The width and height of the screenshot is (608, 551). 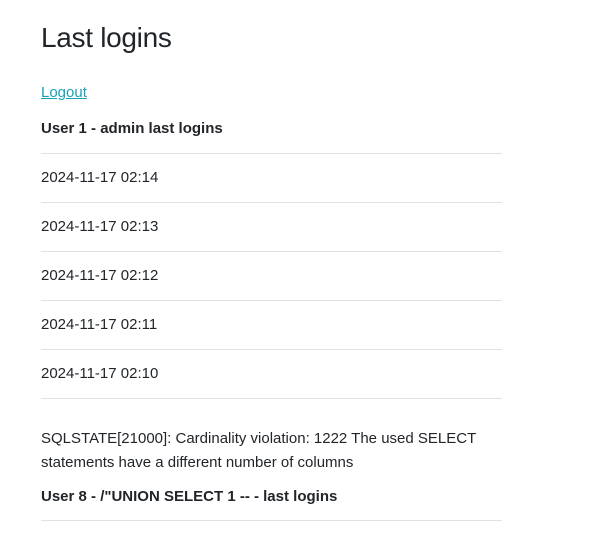 What do you see at coordinates (132, 128) in the screenshot?
I see `user-1-logins-heading: User 1 - admin last logins` at bounding box center [132, 128].